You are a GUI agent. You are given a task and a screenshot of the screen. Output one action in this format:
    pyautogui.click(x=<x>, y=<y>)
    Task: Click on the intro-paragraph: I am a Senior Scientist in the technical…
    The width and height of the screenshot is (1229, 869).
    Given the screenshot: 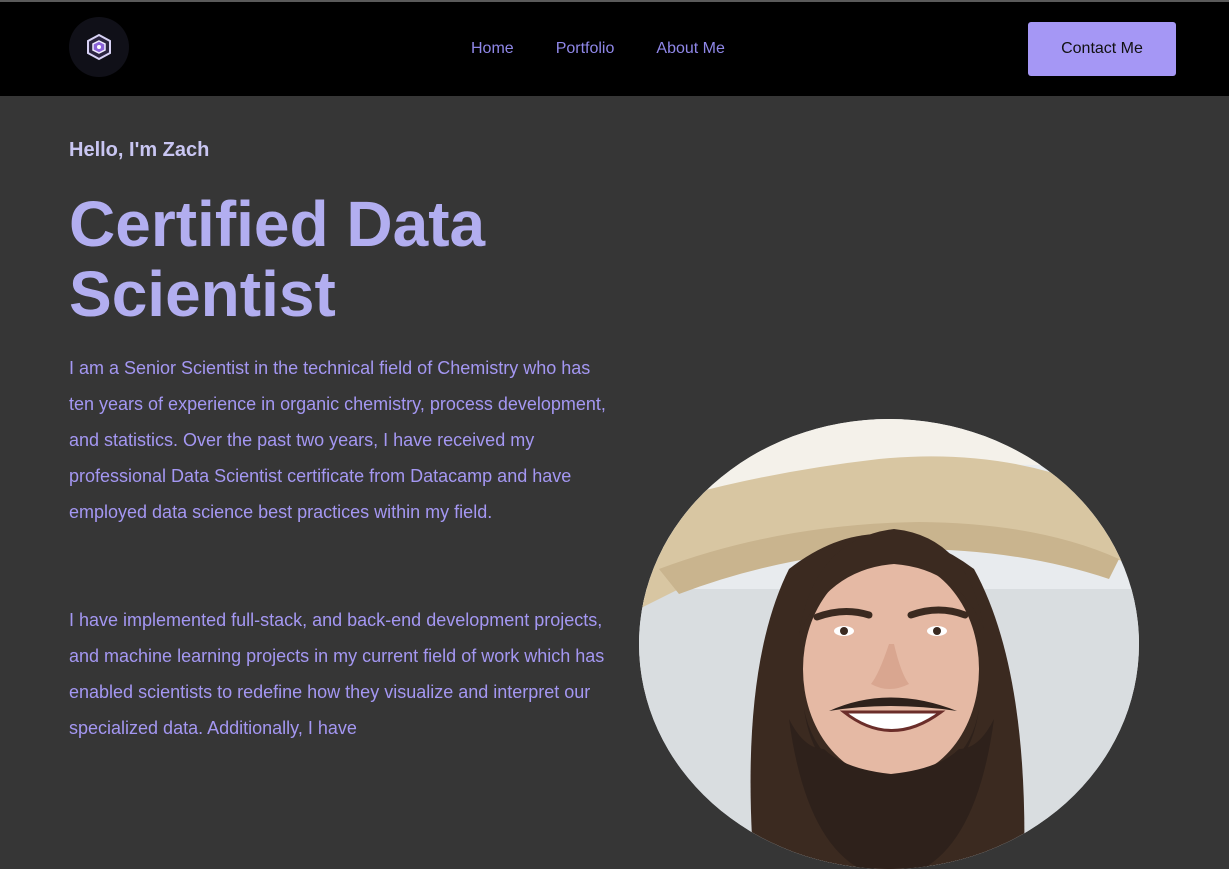 What is the action you would take?
    pyautogui.click(x=337, y=440)
    